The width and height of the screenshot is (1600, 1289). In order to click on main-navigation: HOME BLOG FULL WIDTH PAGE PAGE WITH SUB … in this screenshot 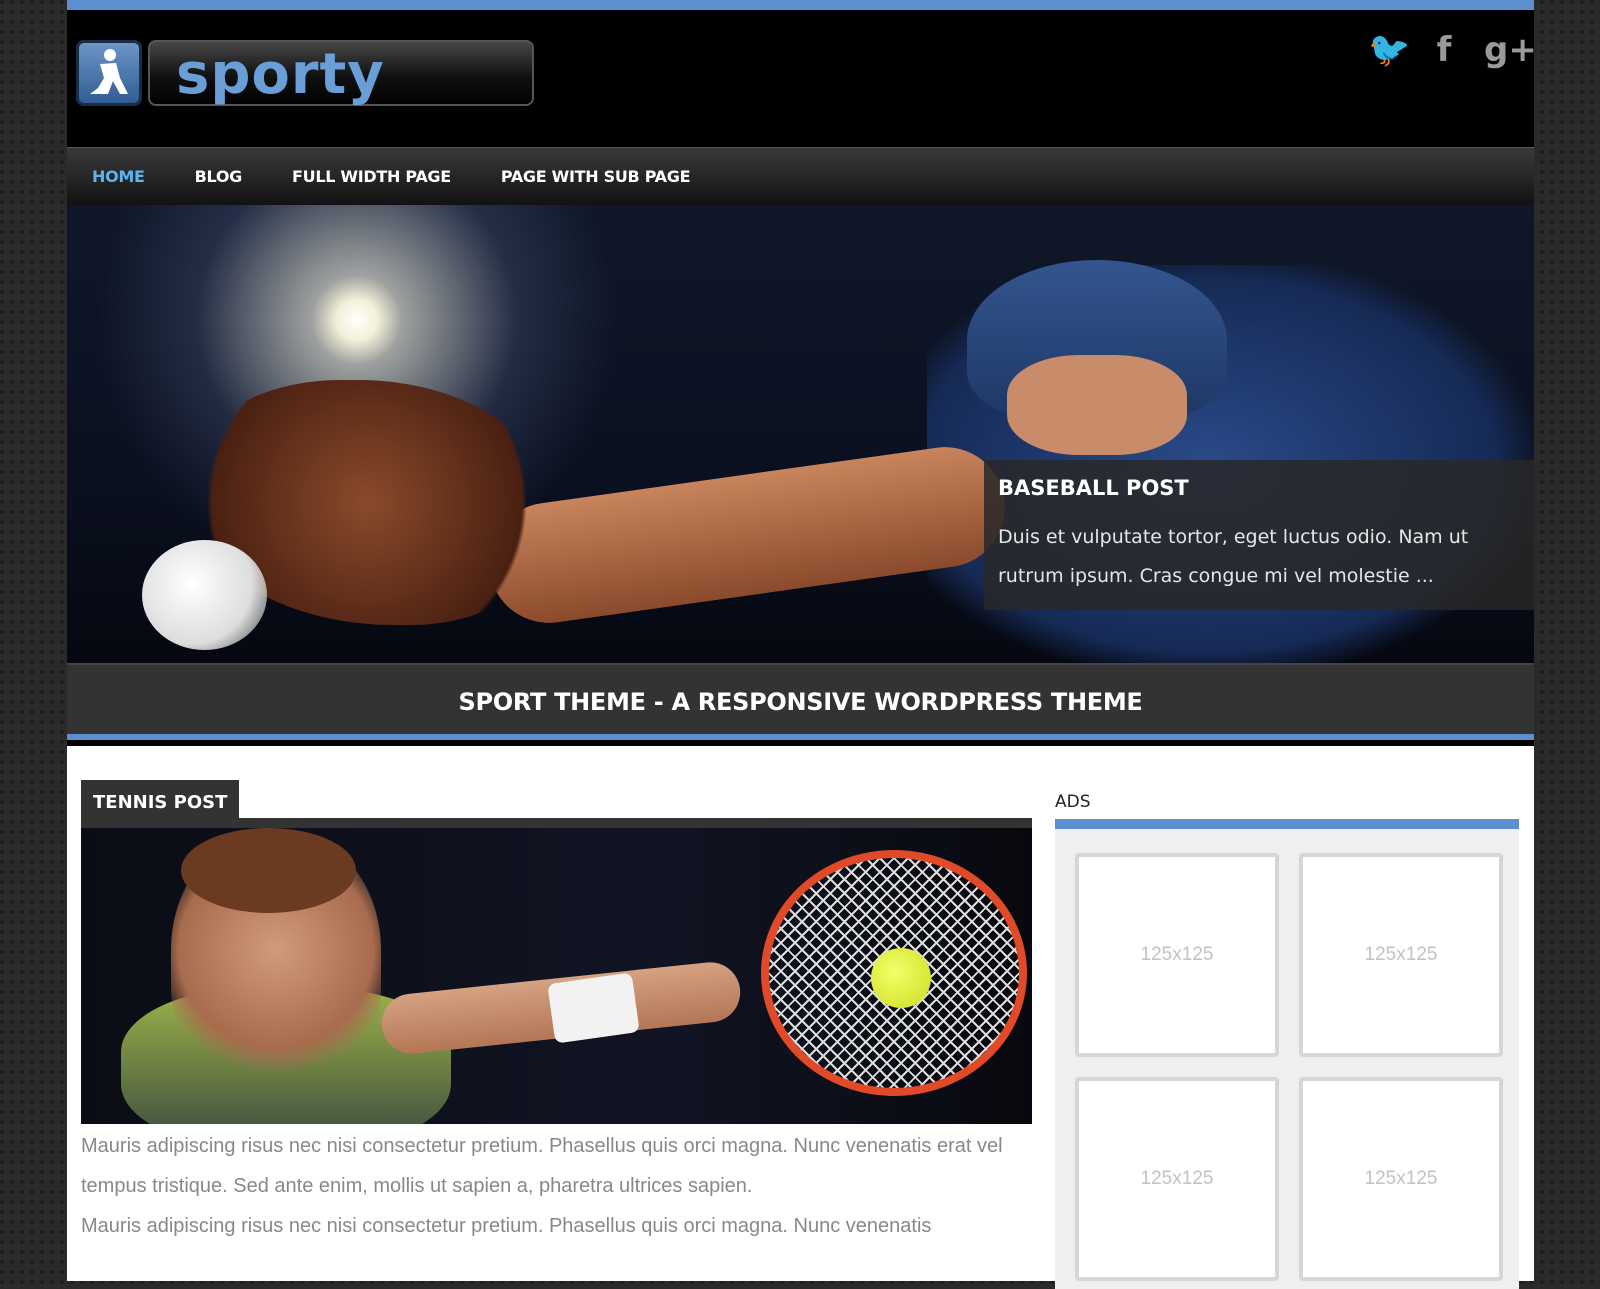, I will do `click(800, 176)`.